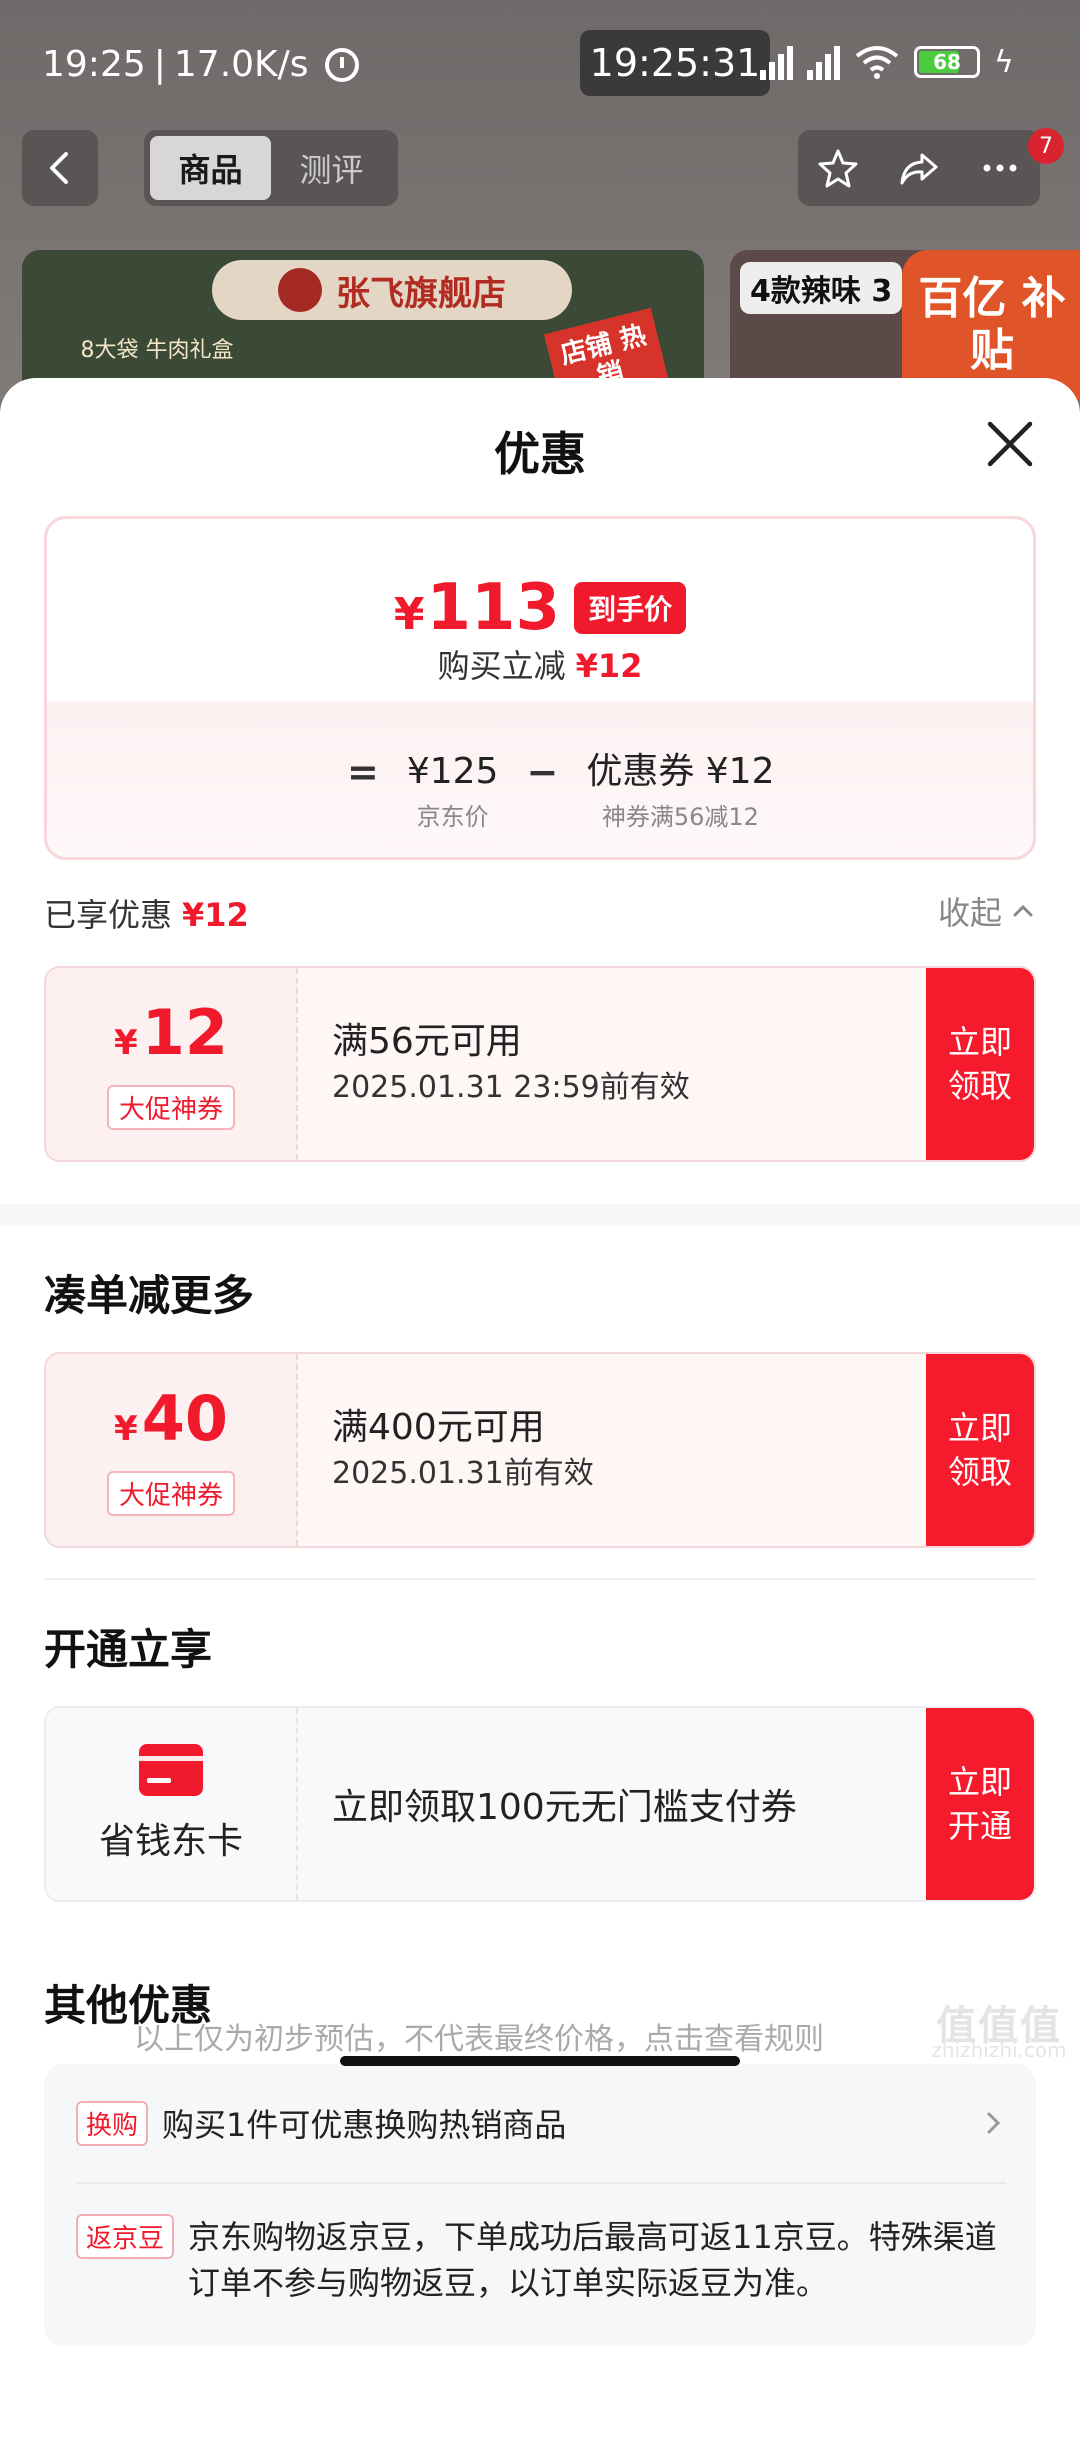  What do you see at coordinates (463, 1450) in the screenshot?
I see `coupon-details: 满400元可用 2025.01.31前有效` at bounding box center [463, 1450].